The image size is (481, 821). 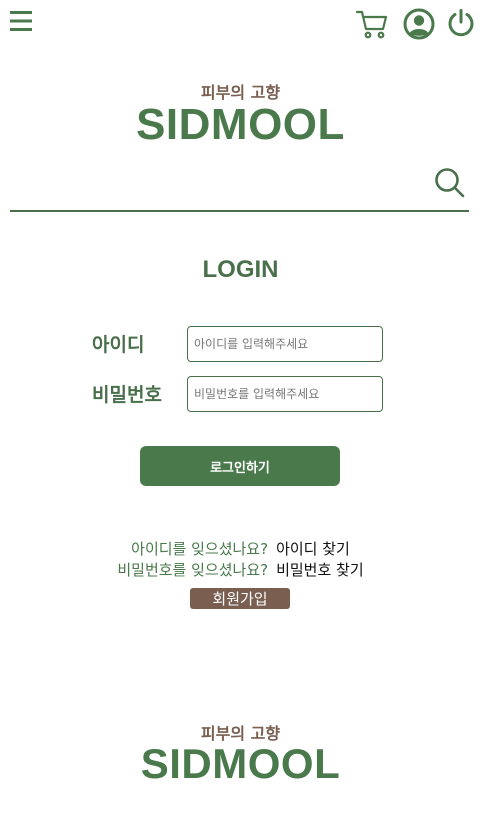 I want to click on menu-icon, so click(x=21, y=21).